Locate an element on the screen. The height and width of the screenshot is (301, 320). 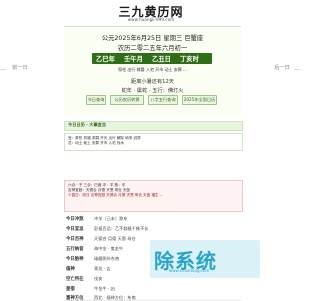
notice-line-2: 吉神宜趋：天德合 月德 天恩 母仓 天医 is located at coordinates (99, 190).